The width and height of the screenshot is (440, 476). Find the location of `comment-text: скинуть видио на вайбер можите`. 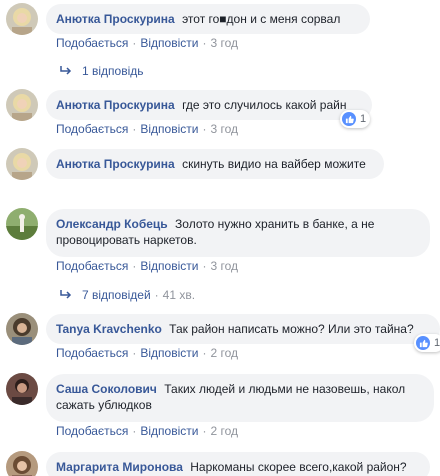

comment-text: скинуть видио на вайбер можите is located at coordinates (274, 164).